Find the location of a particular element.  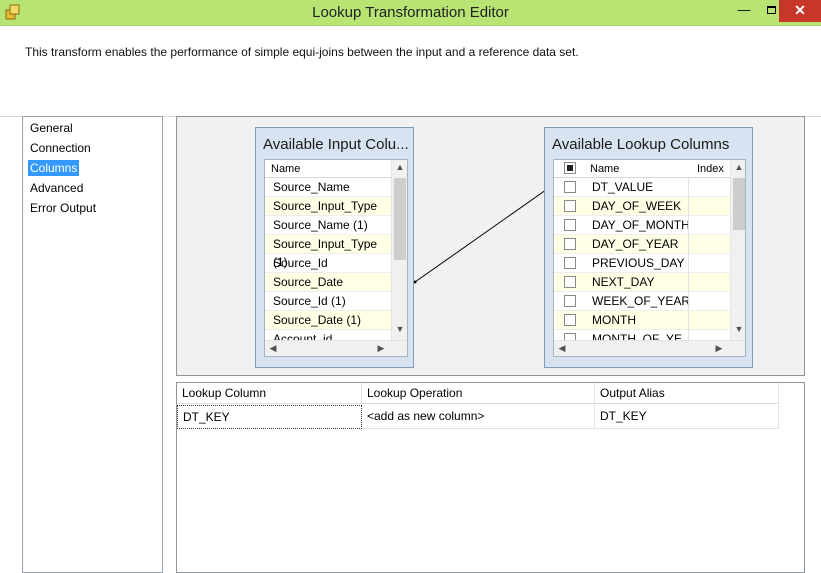

title-bar: Lookup Transformation Editor — ✕ is located at coordinates (410, 13).